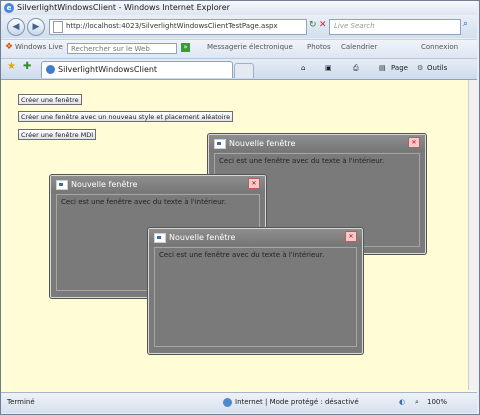  What do you see at coordinates (27, 66) in the screenshot?
I see `add-favorites-icon: ✚` at bounding box center [27, 66].